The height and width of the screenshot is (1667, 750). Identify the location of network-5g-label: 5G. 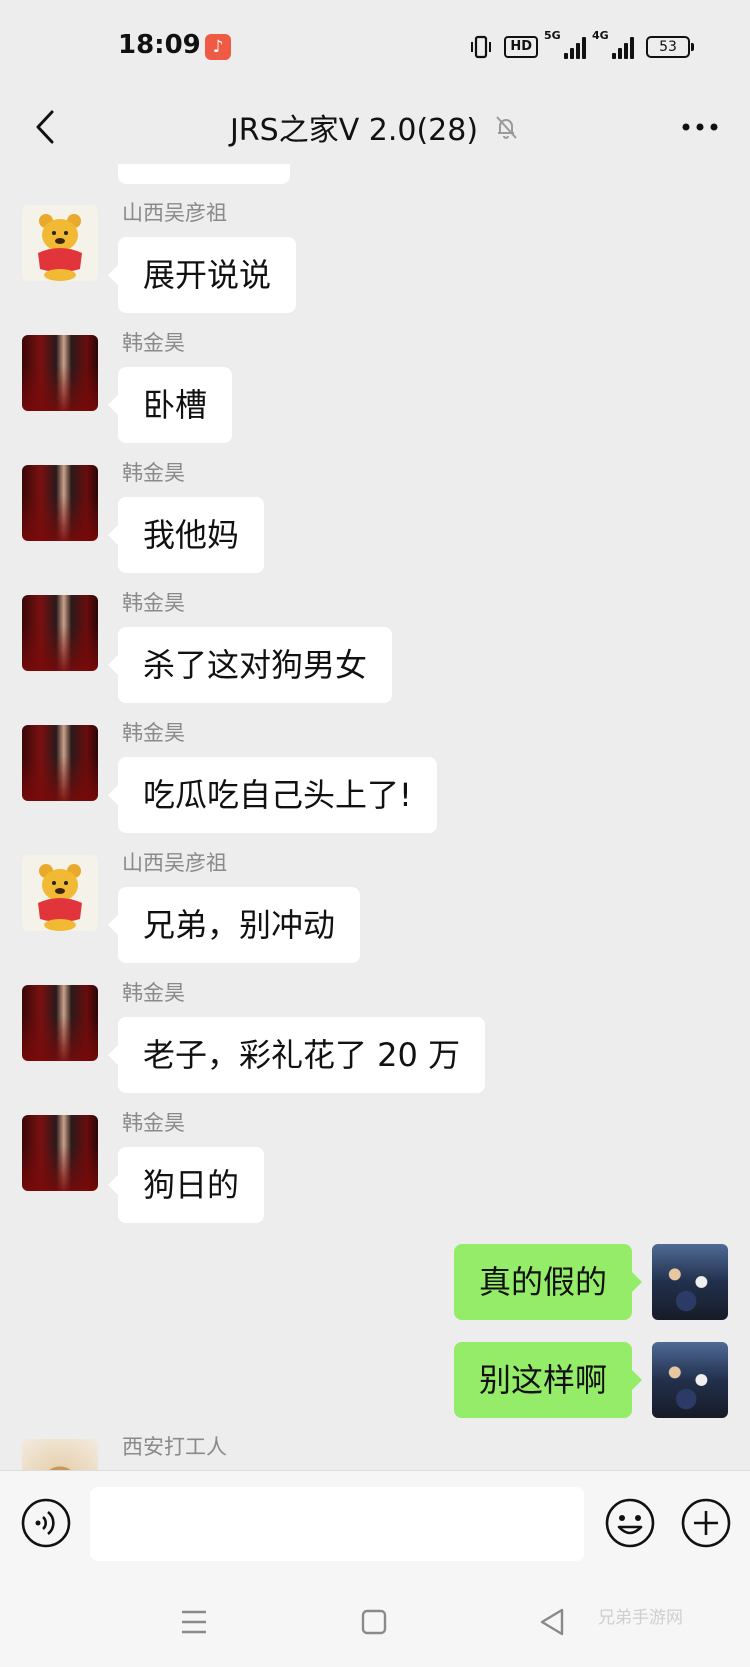
(552, 35).